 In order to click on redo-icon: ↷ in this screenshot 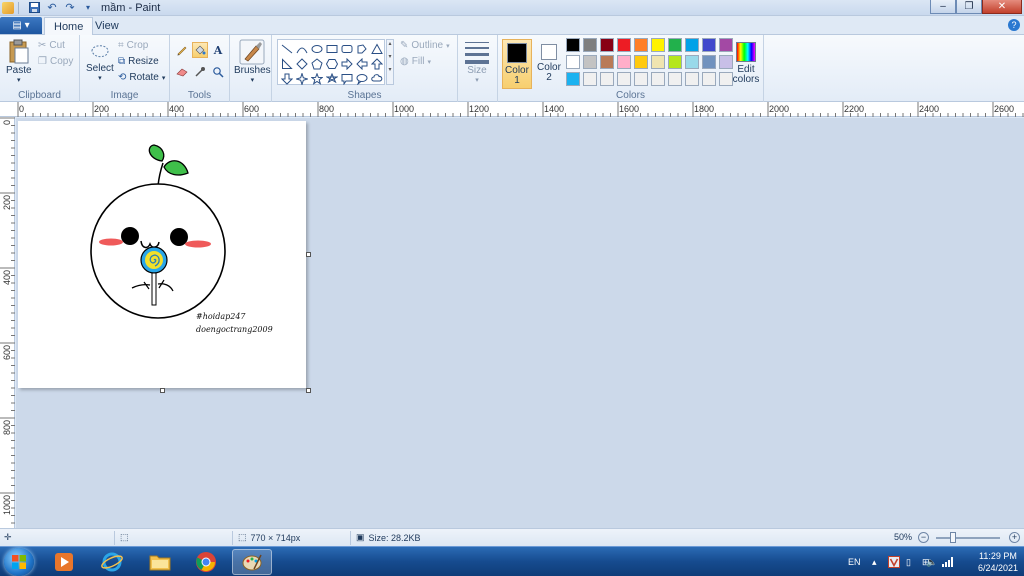, I will do `click(70, 8)`.